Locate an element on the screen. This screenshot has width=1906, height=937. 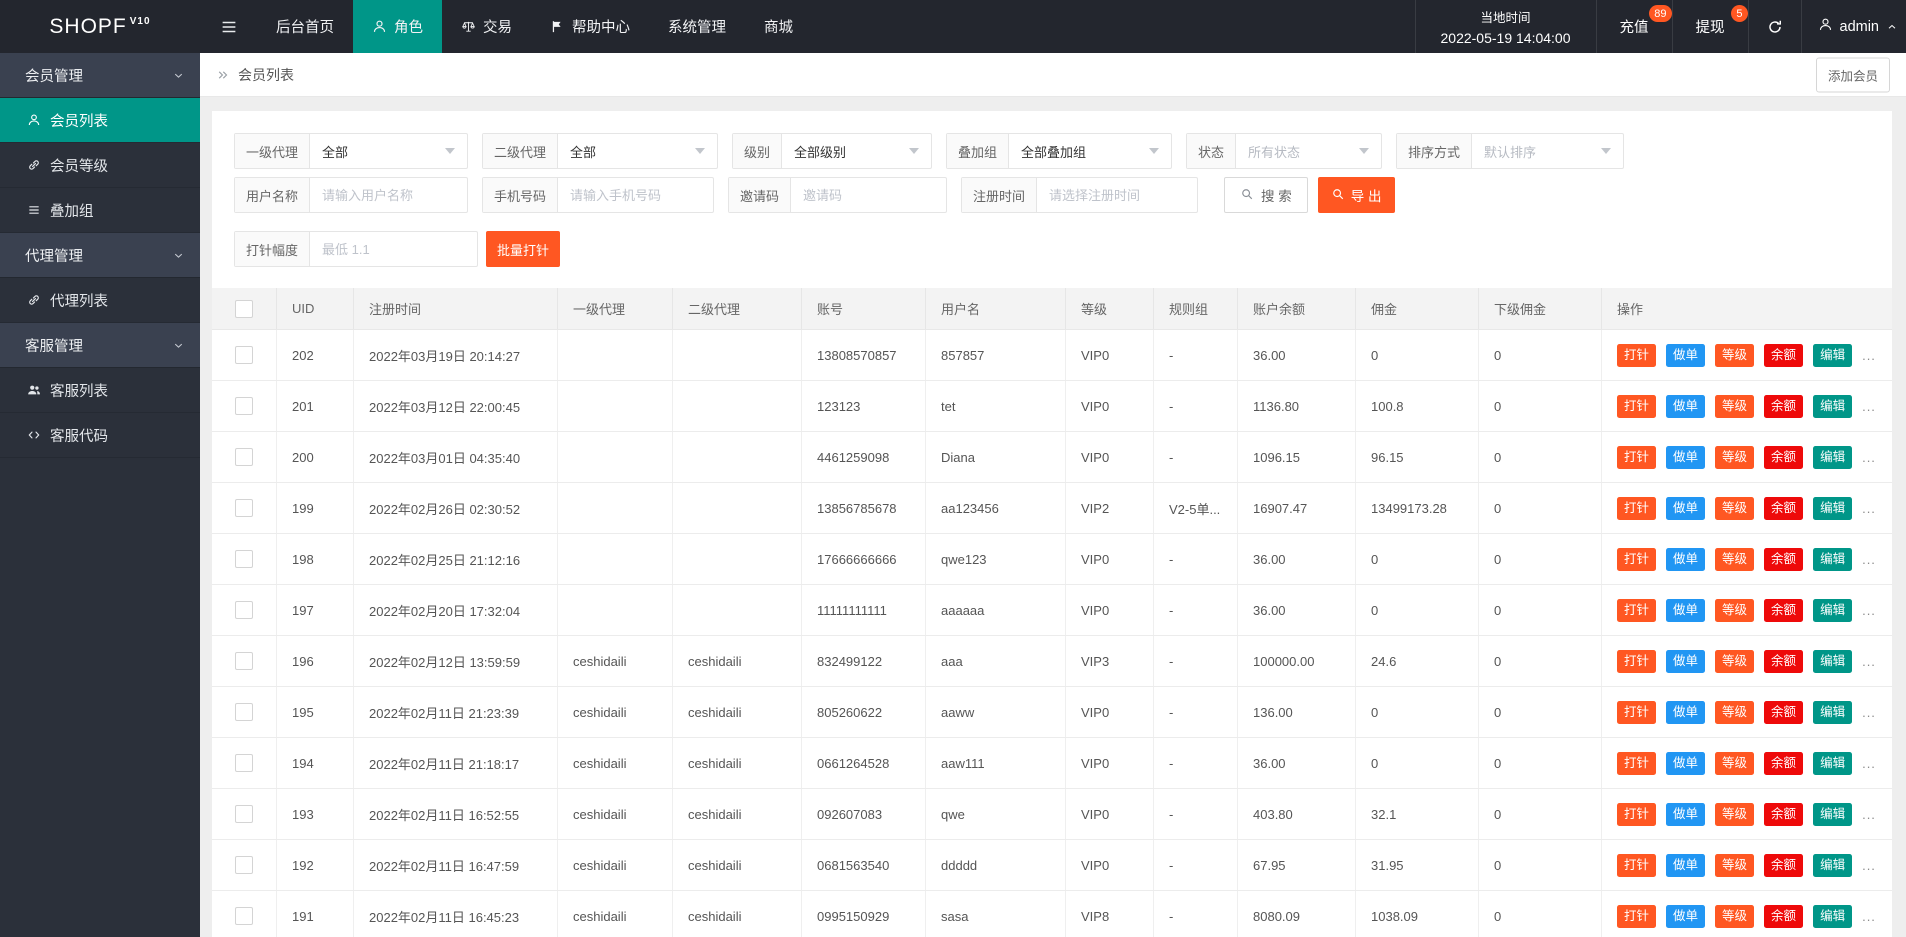
sidebar-group-2: 客服管理 is located at coordinates (100, 345).